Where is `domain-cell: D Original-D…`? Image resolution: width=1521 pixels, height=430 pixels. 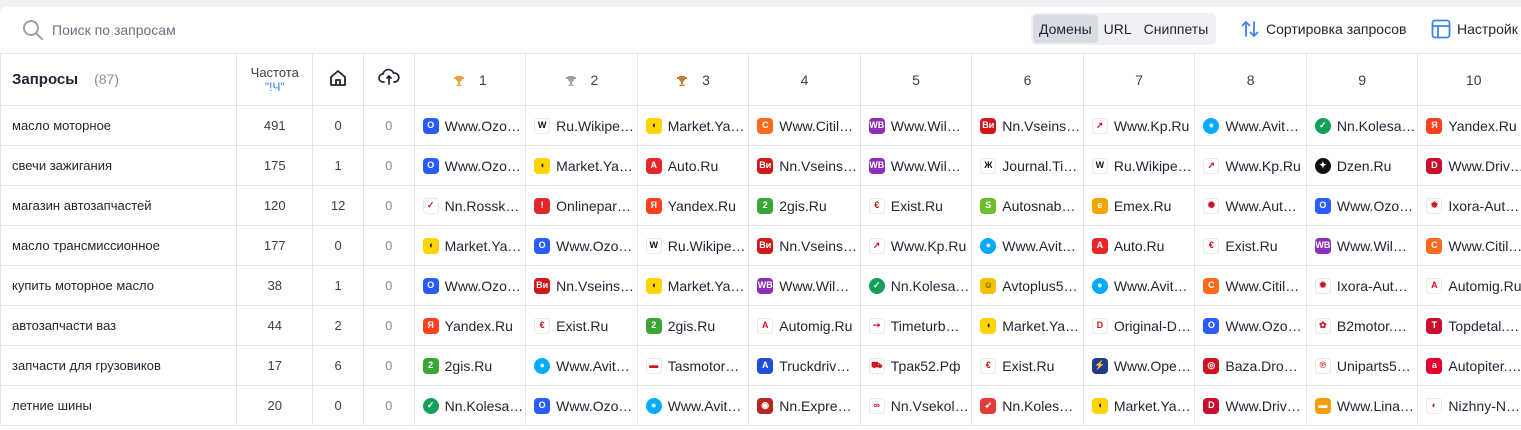
domain-cell: D Original-D… is located at coordinates (1139, 325).